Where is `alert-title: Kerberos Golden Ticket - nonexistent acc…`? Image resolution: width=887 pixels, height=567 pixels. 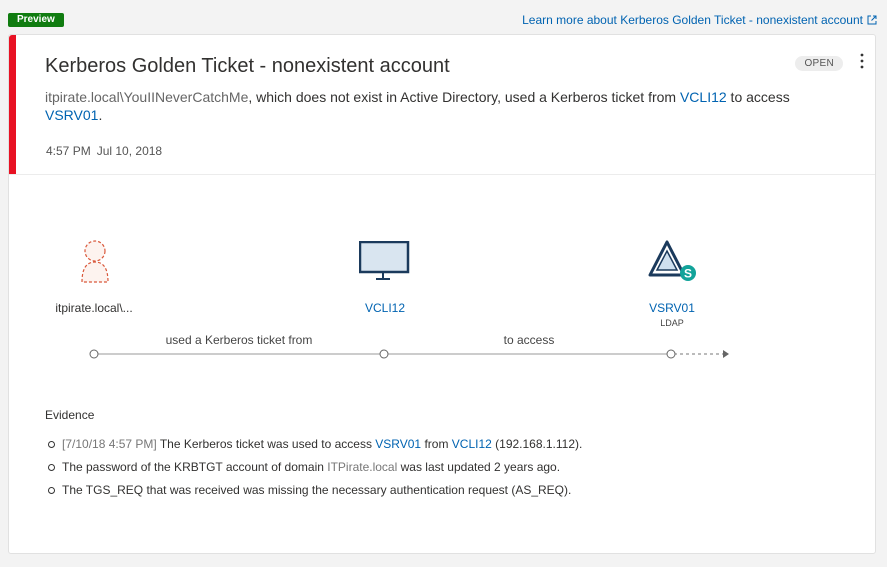 alert-title: Kerberos Golden Ticket - nonexistent acc… is located at coordinates (247, 66).